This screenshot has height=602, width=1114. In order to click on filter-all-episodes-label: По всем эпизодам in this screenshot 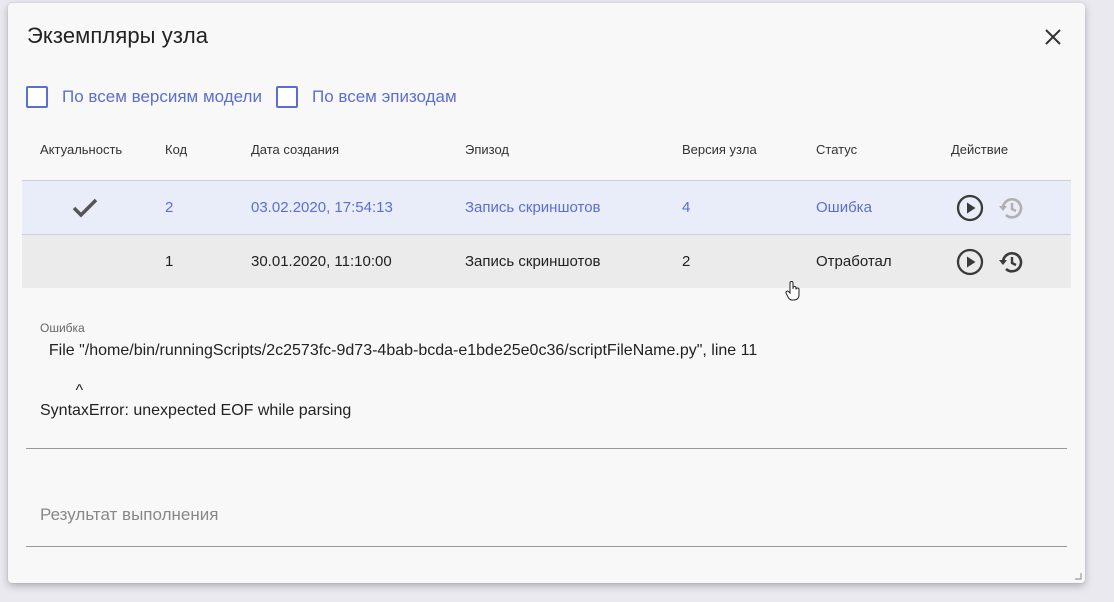, I will do `click(384, 96)`.